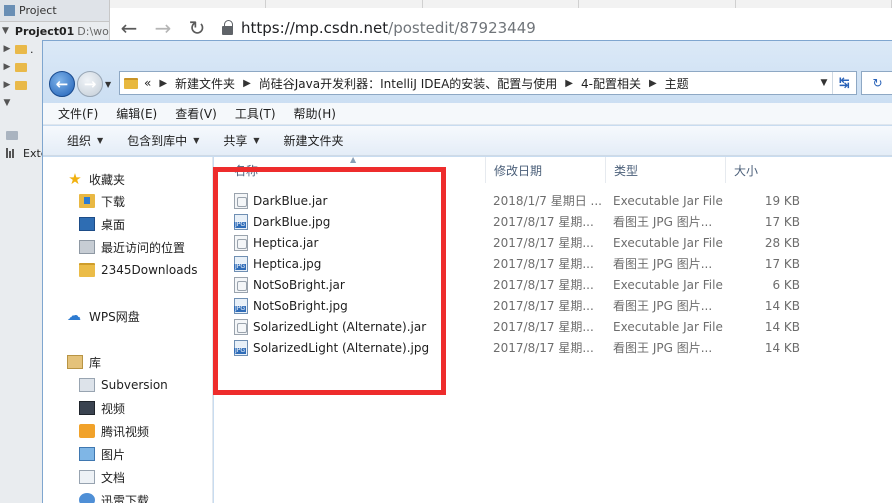 The height and width of the screenshot is (503, 892). Describe the element at coordinates (87, 498) in the screenshot. I see `xunlei-icon` at that location.